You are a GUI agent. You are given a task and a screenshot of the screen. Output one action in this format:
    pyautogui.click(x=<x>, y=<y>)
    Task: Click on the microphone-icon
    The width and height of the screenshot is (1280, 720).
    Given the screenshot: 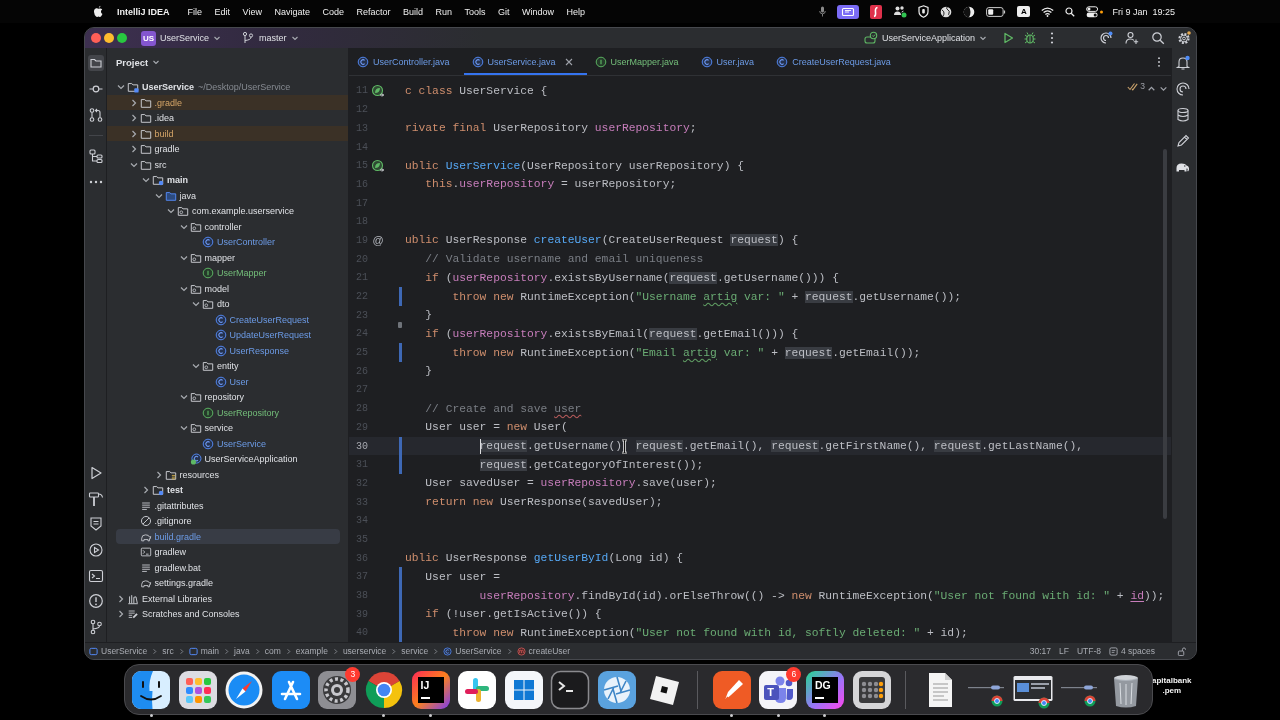 What is the action you would take?
    pyautogui.click(x=823, y=11)
    